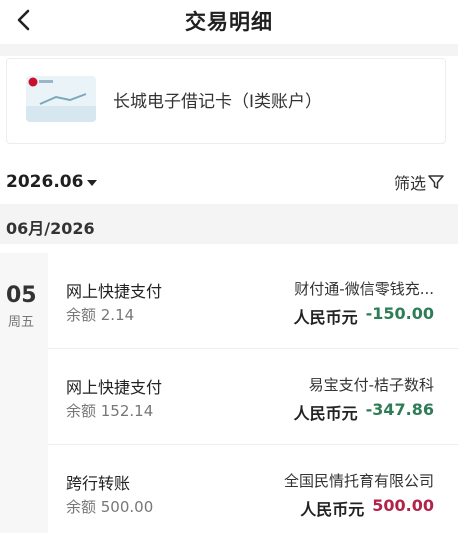 This screenshot has height=540, width=458. What do you see at coordinates (50, 228) in the screenshot?
I see `section-label: 06月/2026` at bounding box center [50, 228].